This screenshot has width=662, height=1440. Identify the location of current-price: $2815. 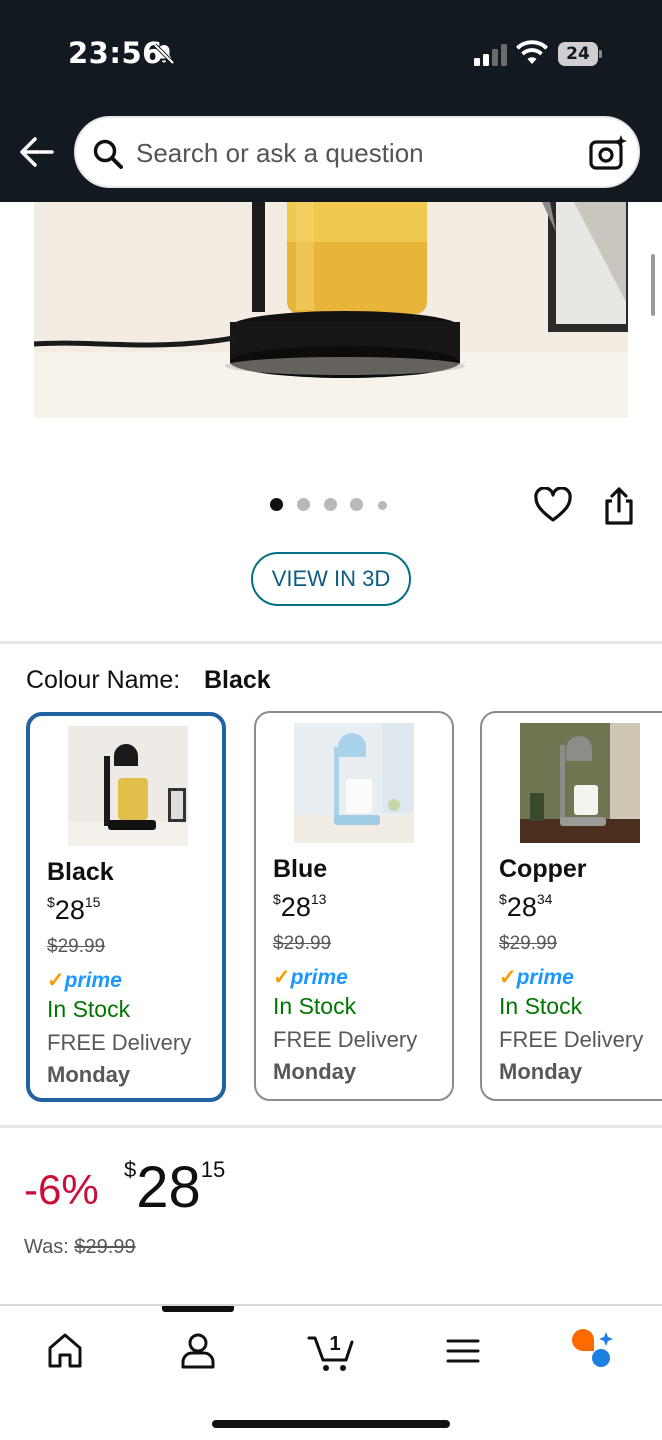
(174, 1187).